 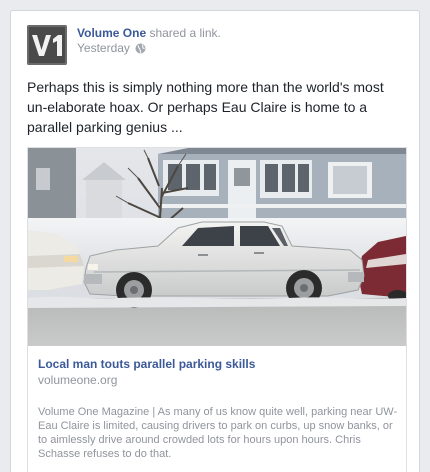 I want to click on action-text: shared a link., so click(x=183, y=33).